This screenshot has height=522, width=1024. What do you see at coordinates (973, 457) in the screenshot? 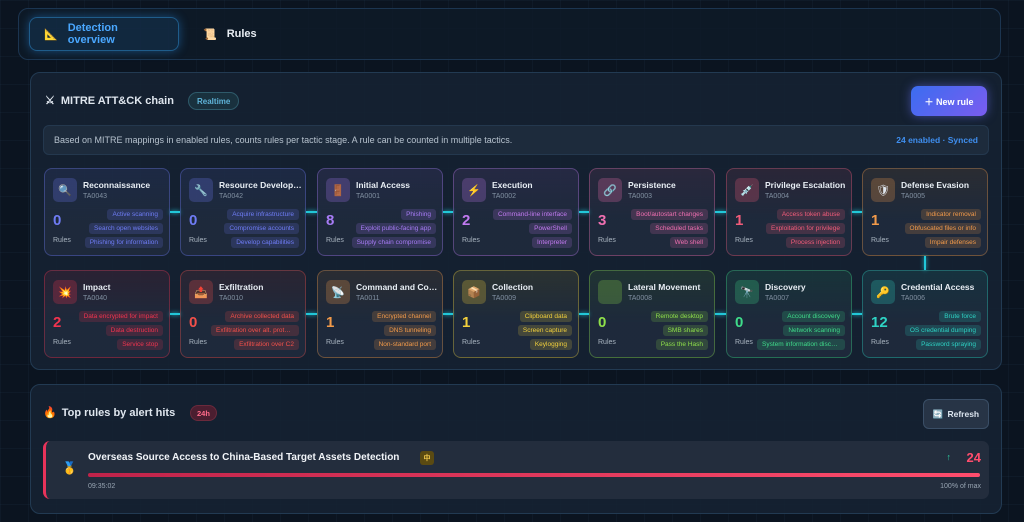
I see `hit-count: 24` at bounding box center [973, 457].